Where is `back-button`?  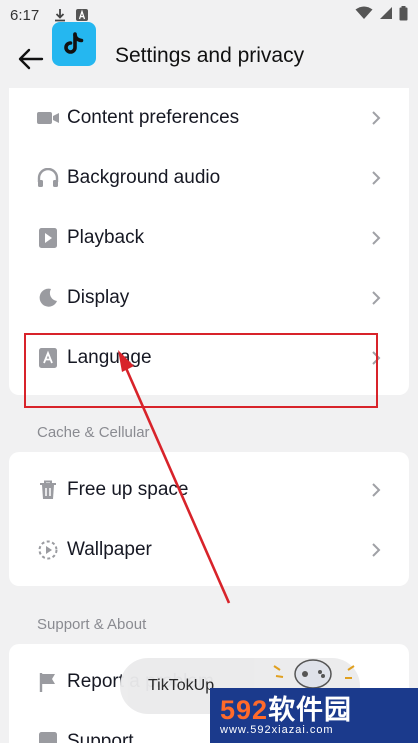 back-button is located at coordinates (31, 59).